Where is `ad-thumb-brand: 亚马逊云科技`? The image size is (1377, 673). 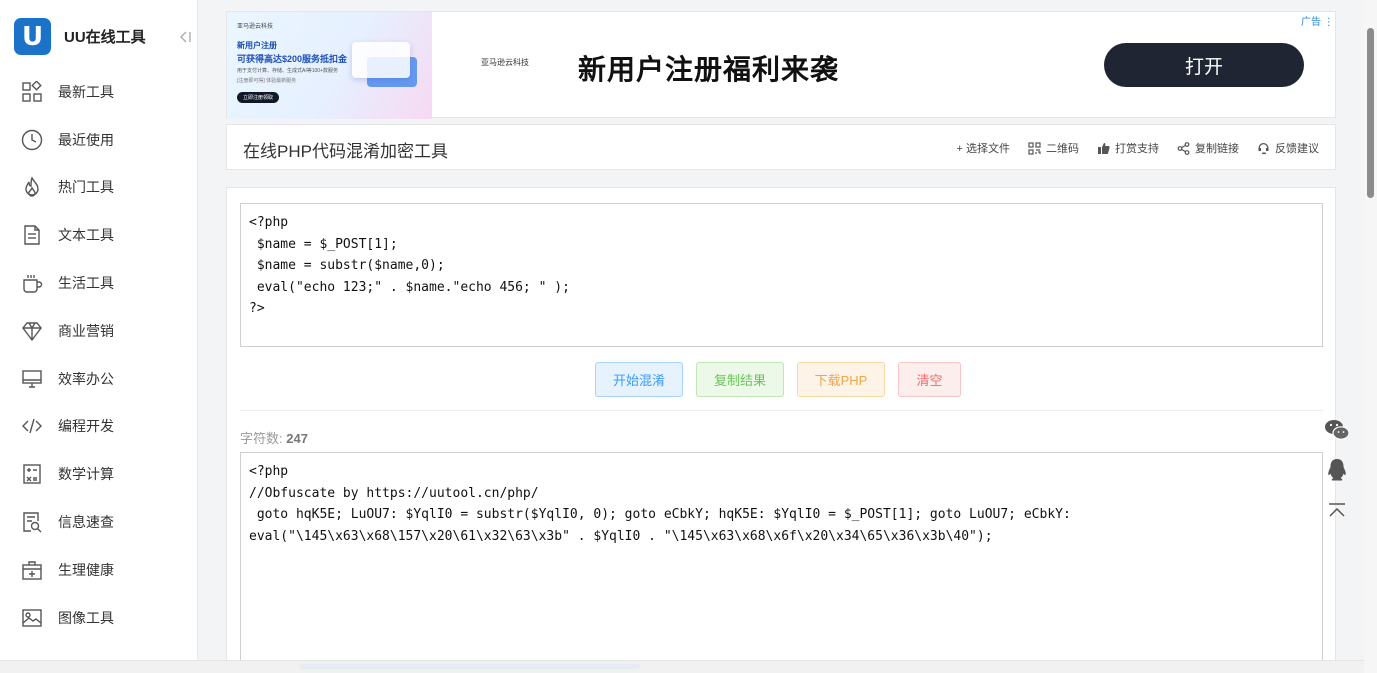 ad-thumb-brand: 亚马逊云科技 is located at coordinates (255, 27).